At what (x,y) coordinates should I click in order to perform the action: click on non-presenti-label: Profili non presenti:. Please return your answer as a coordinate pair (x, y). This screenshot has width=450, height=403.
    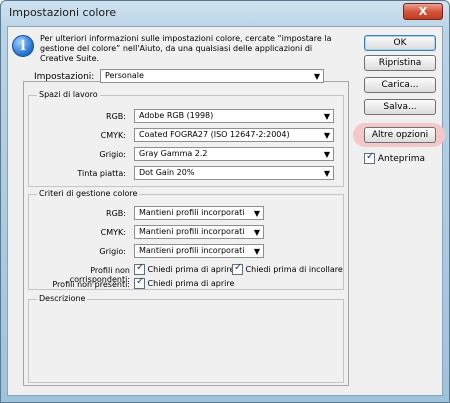
    Looking at the image, I should click on (91, 284).